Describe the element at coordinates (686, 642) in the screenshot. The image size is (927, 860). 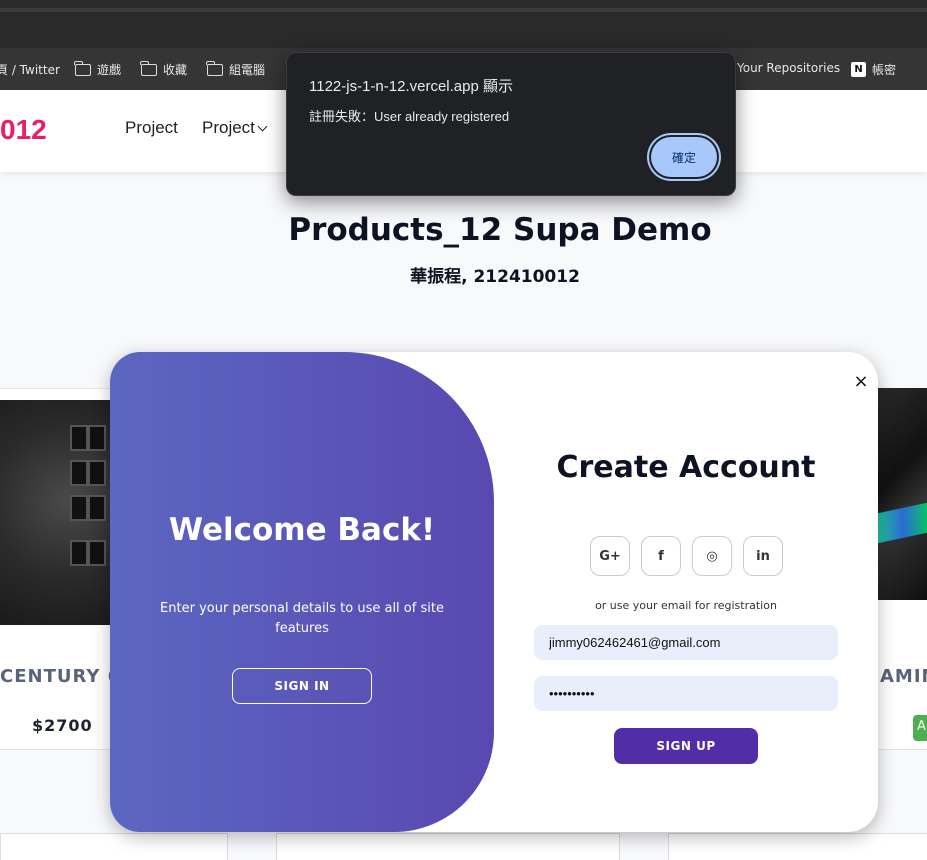
I see `email-field` at that location.